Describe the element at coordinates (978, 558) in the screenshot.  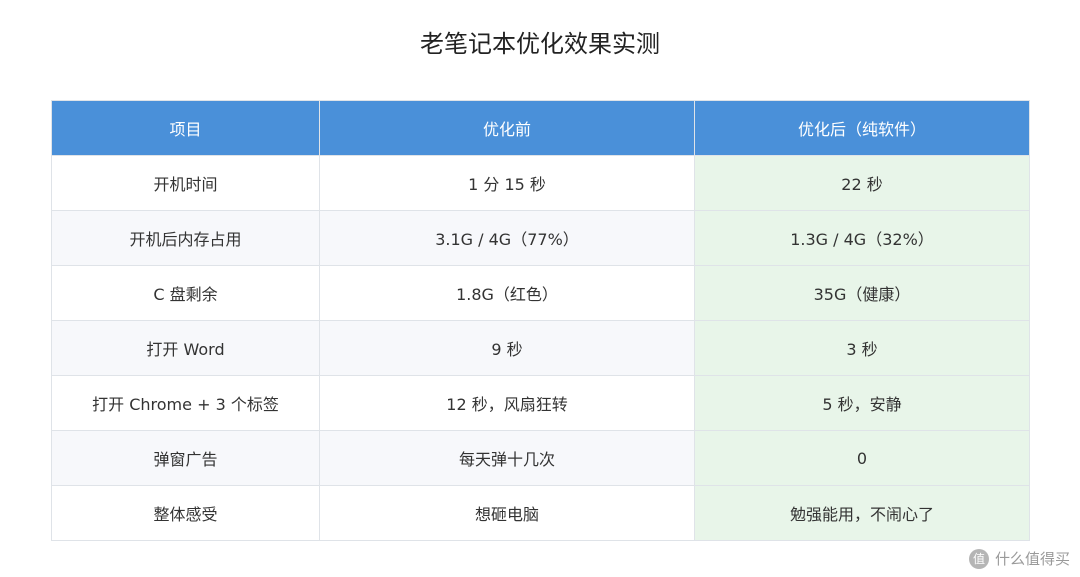
I see `watermark-logo-icon: 值` at that location.